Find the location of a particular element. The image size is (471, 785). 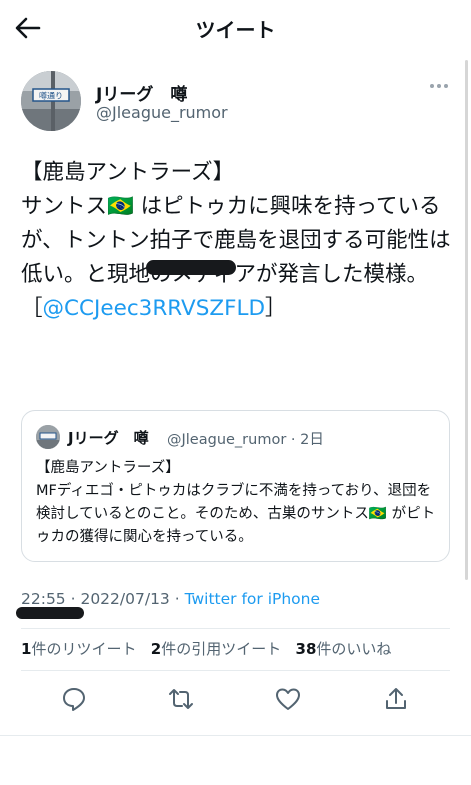

author-name: Jリーグ 噂 is located at coordinates (141, 92).